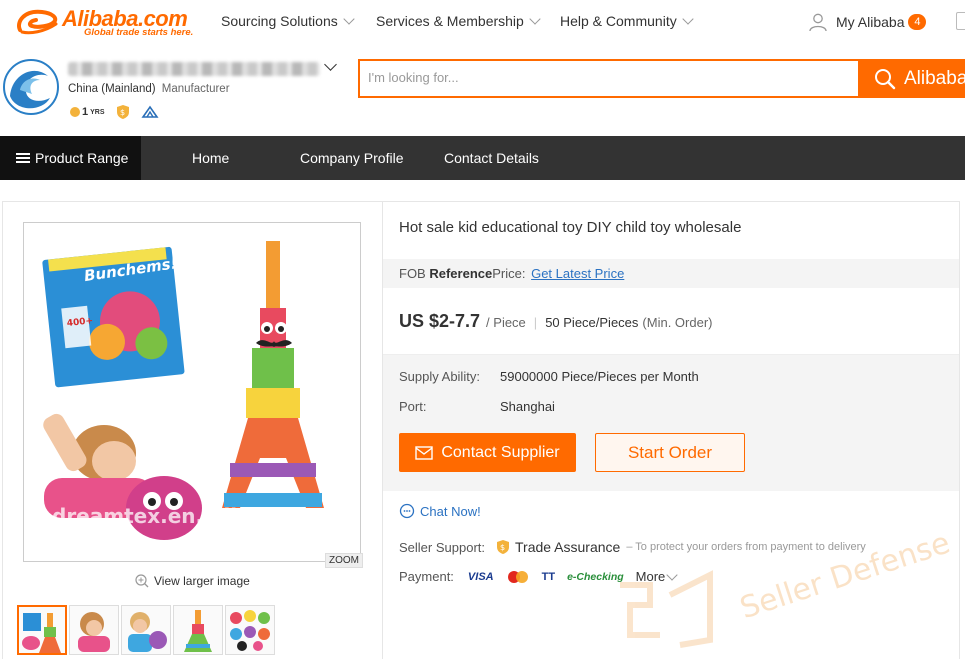 The height and width of the screenshot is (659, 965). I want to click on menu-list-icon, so click(23, 158).